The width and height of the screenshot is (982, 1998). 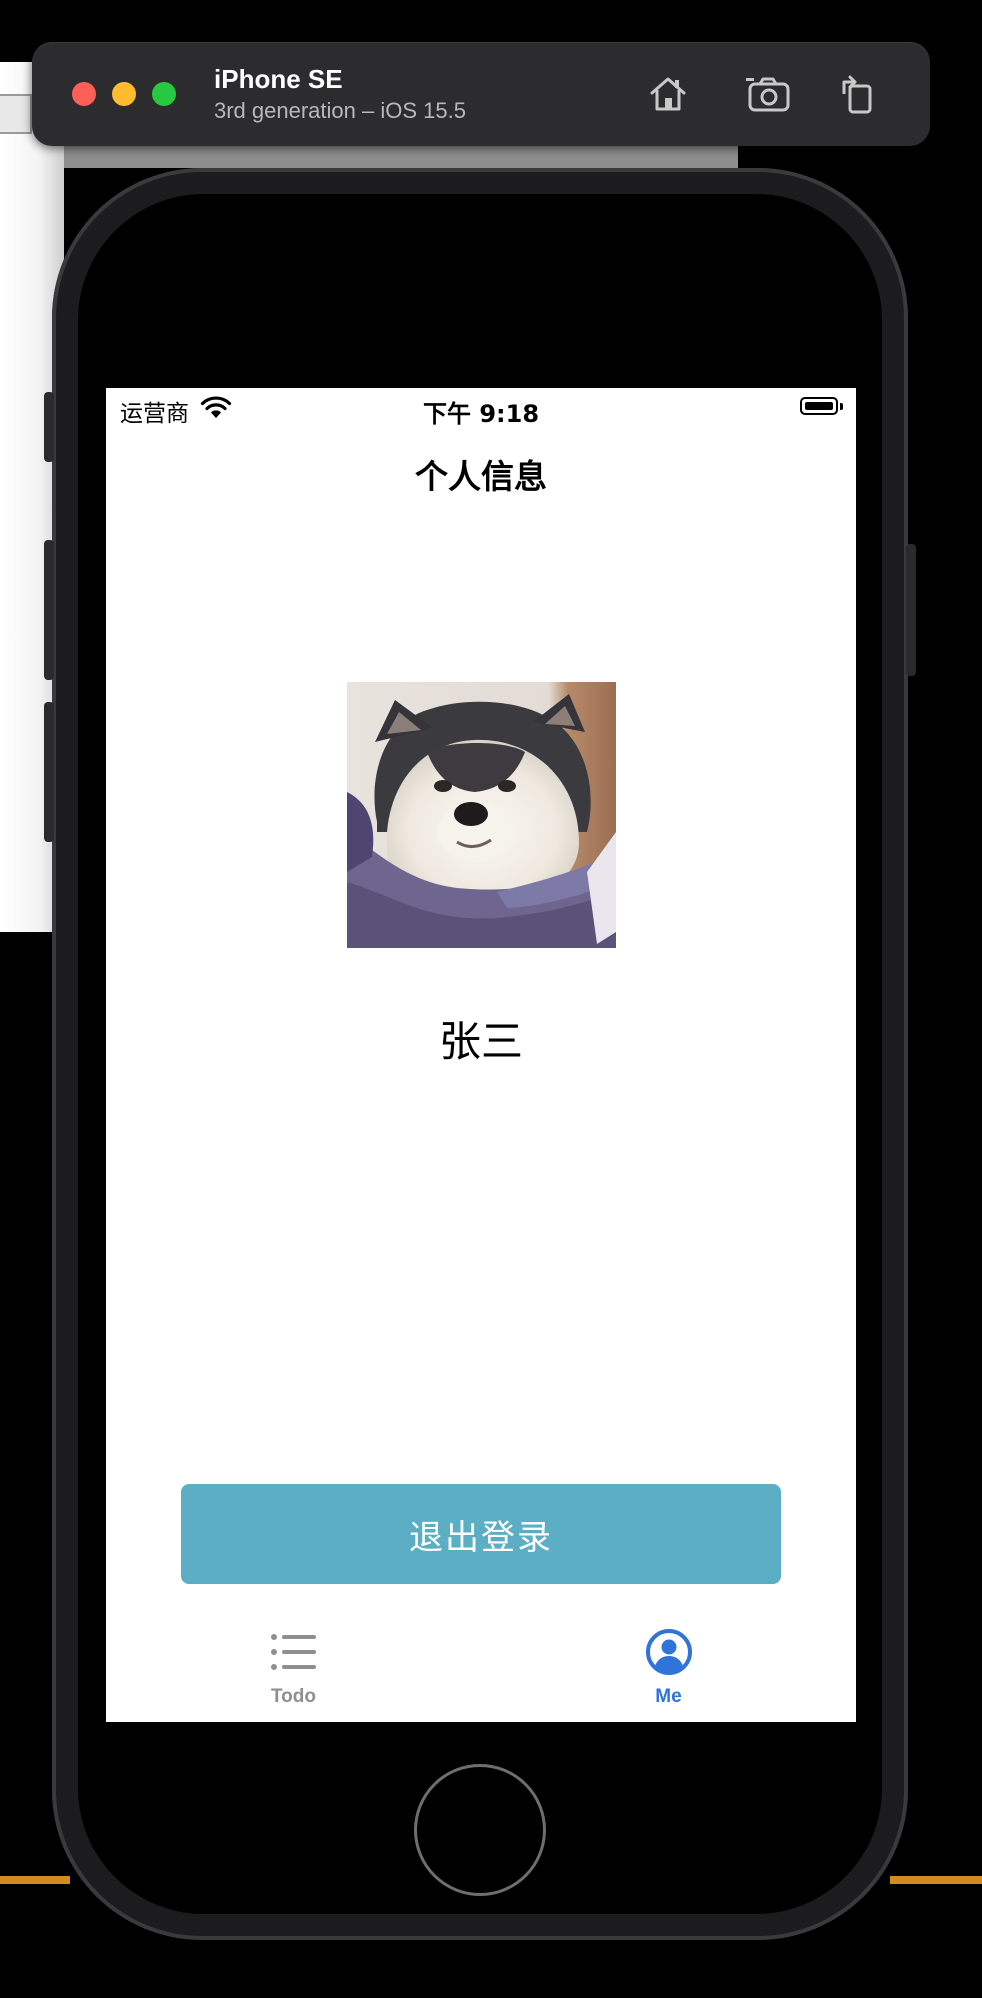 I want to click on simulator-device-name: iPhone SE, so click(x=278, y=79).